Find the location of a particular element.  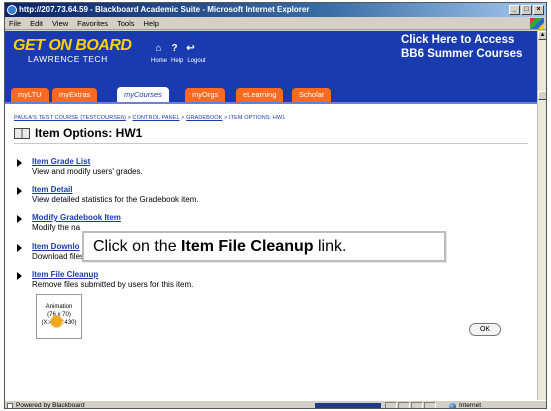

breadcrumb-control-panel: CONTROL PANEL is located at coordinates (156, 118).